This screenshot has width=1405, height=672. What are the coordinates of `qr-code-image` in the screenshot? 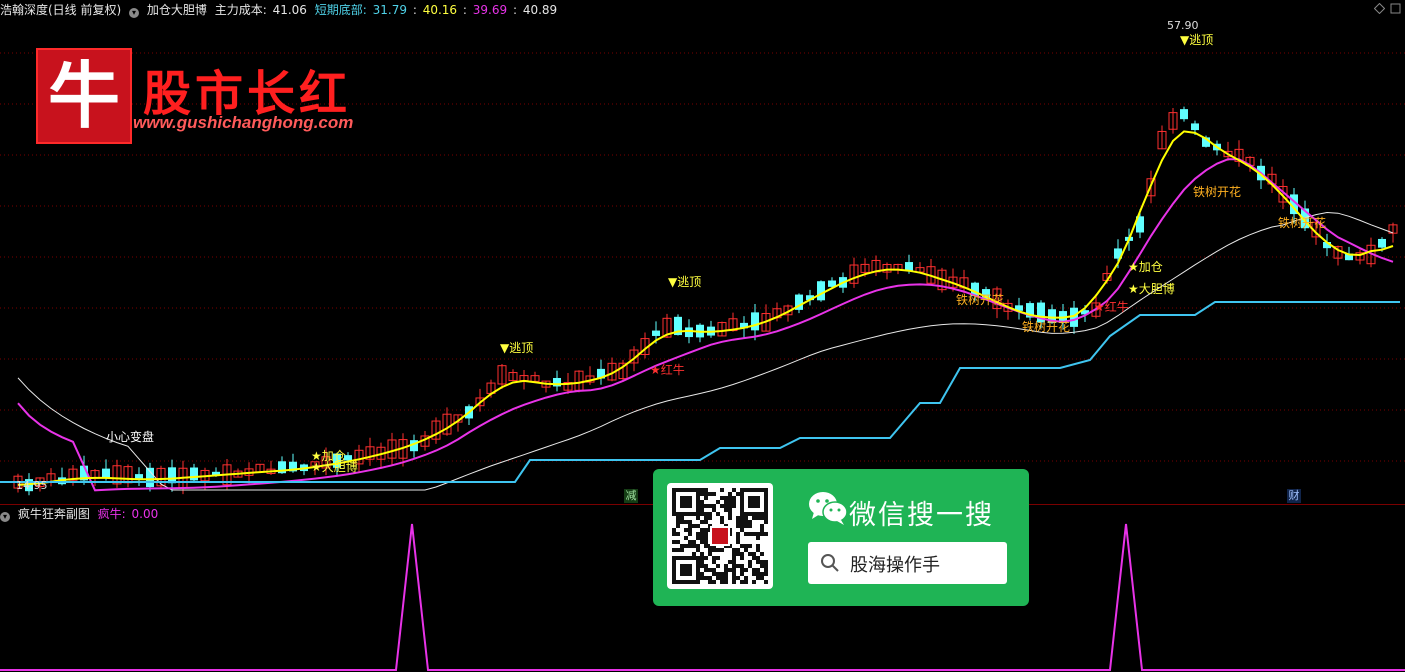 It's located at (720, 536).